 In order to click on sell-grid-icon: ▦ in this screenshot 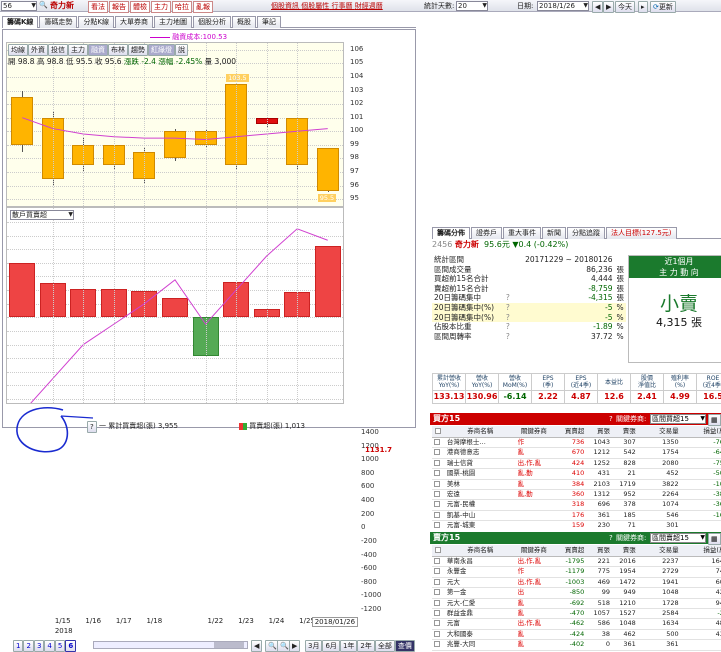, I will do `click(714, 539)`.